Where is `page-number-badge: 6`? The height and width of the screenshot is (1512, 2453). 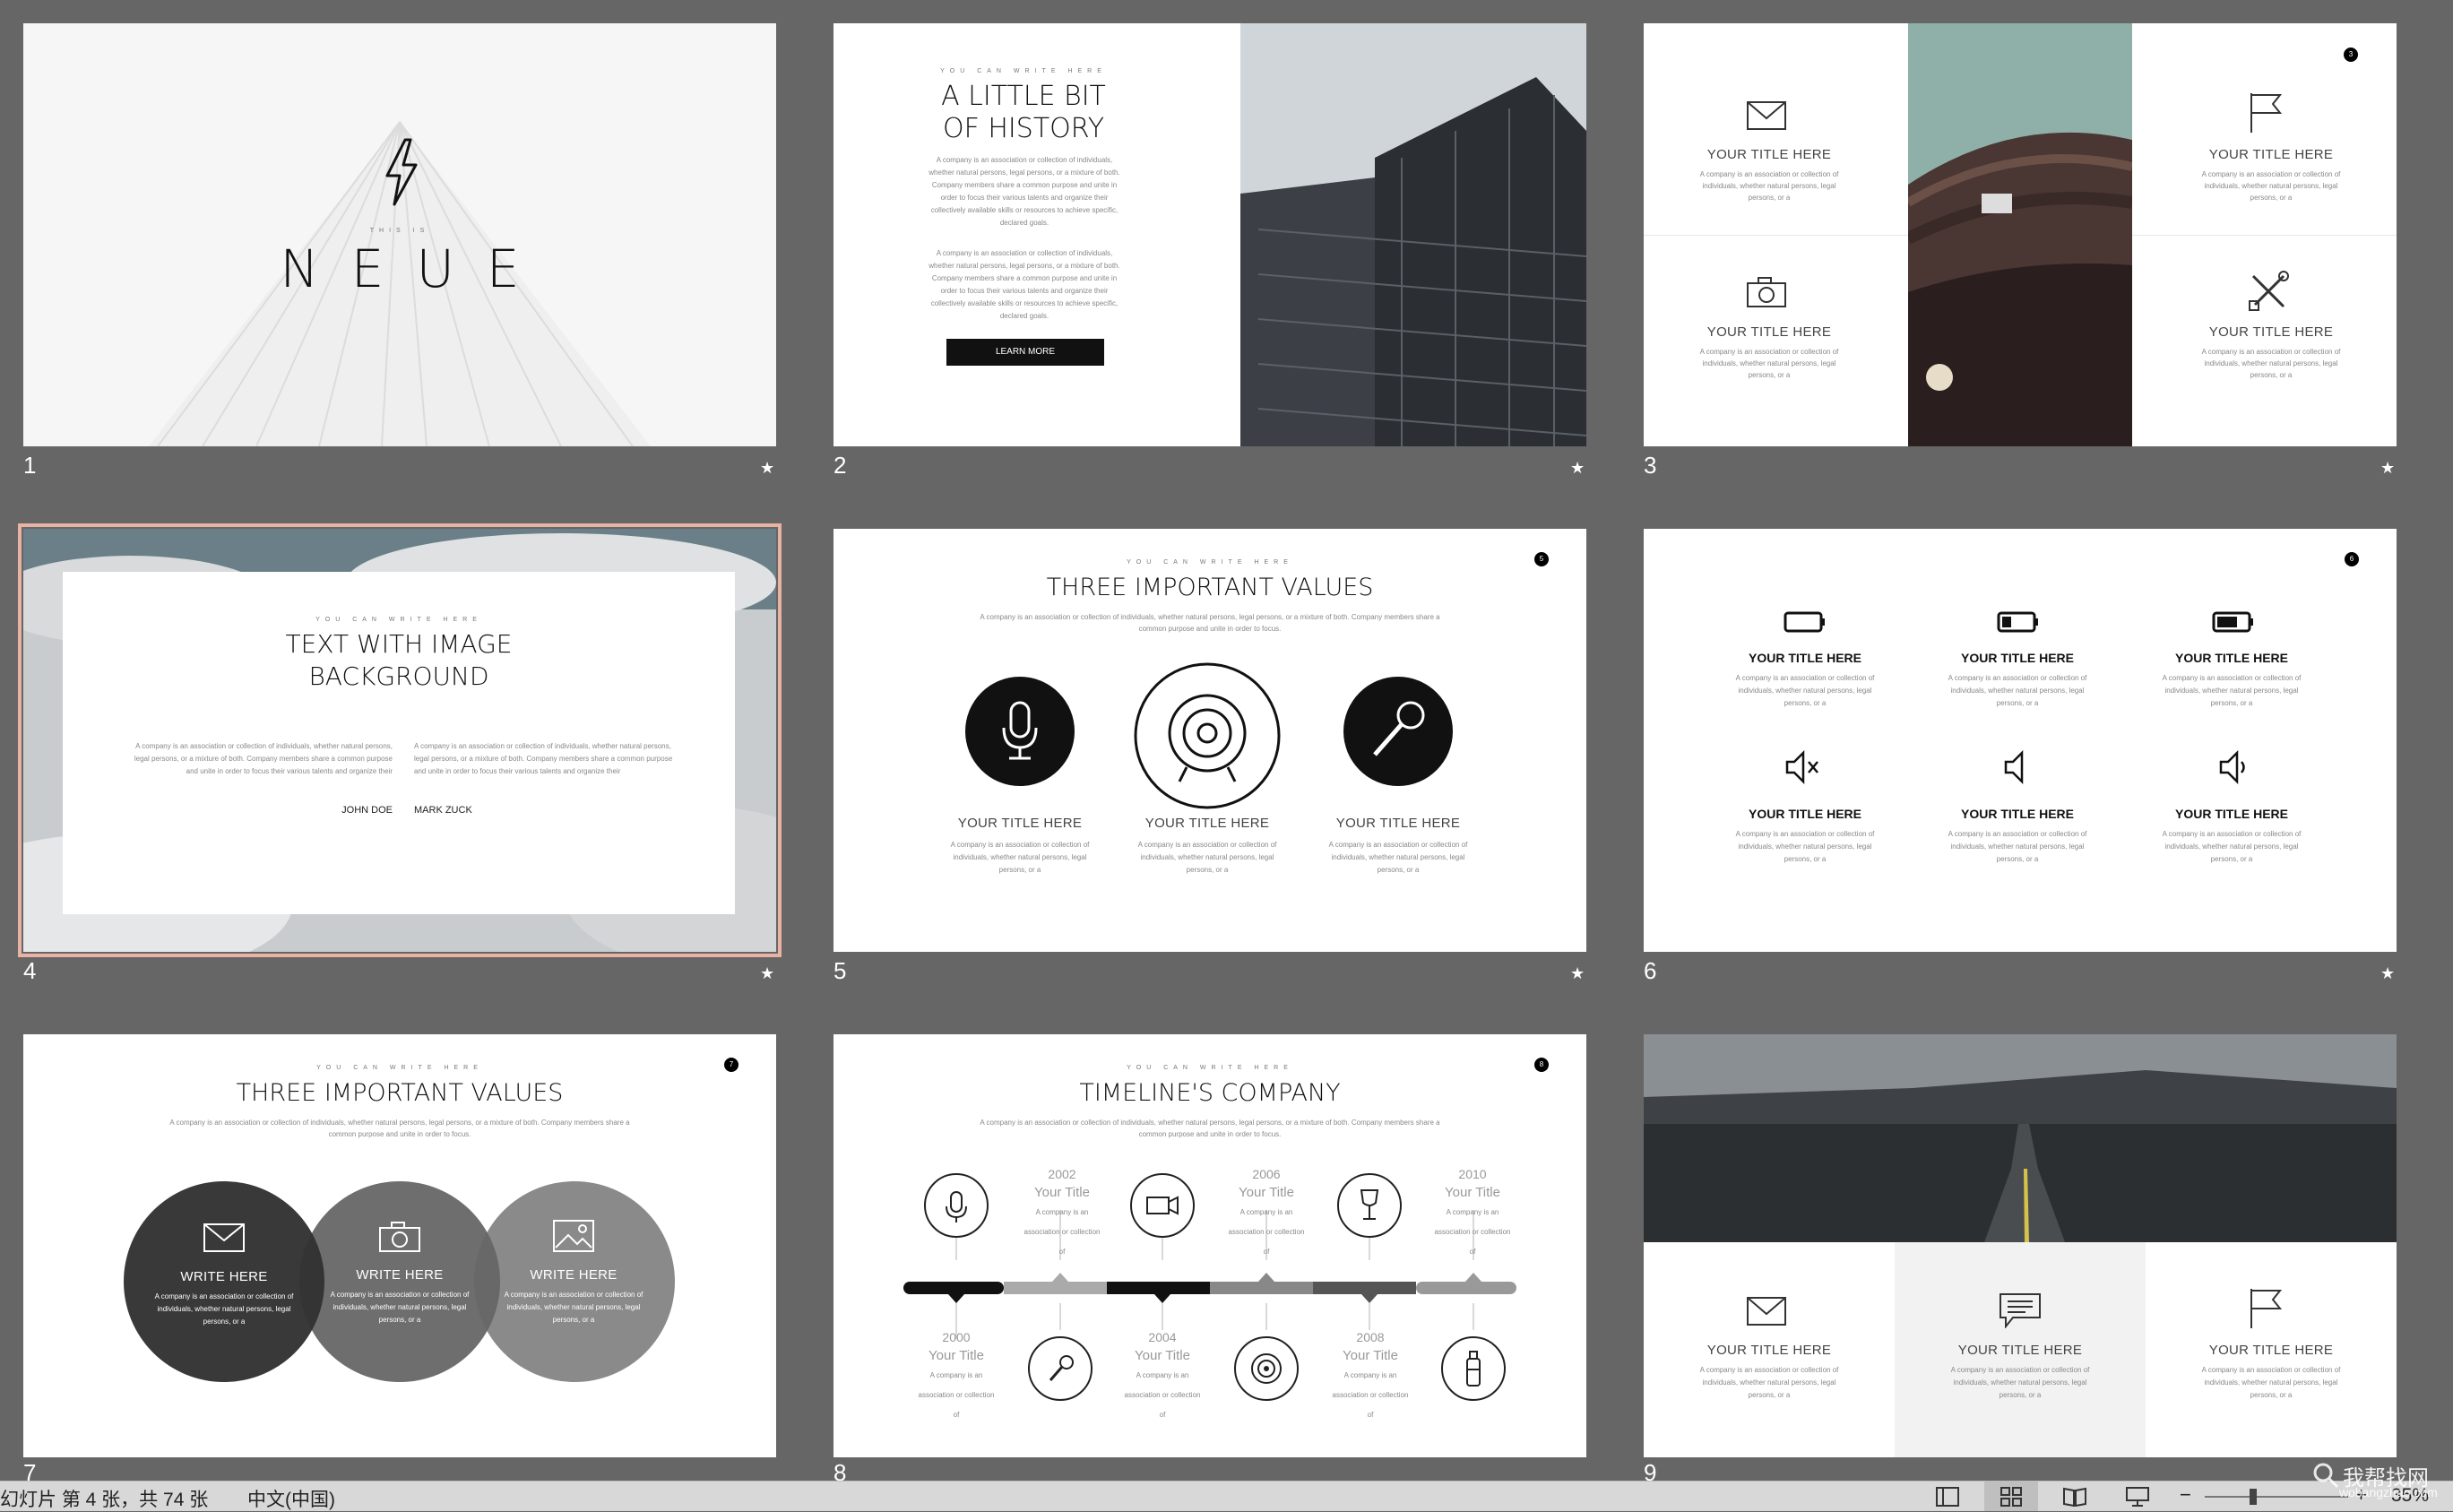 page-number-badge: 6 is located at coordinates (2352, 559).